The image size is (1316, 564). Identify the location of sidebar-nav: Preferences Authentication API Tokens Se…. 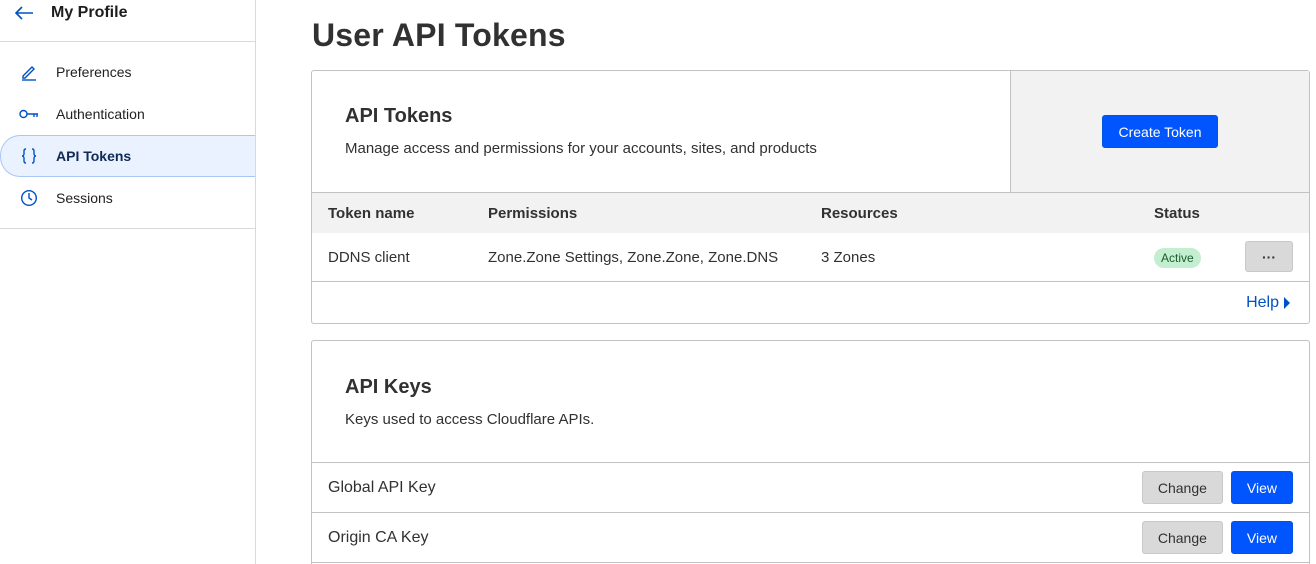
(127, 135).